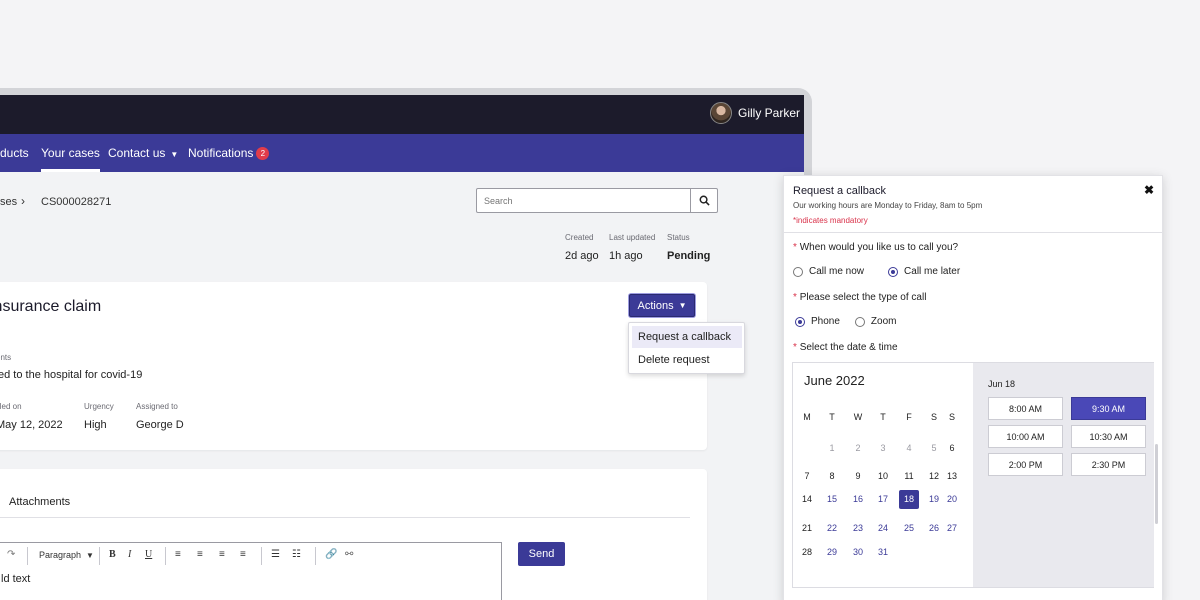 The image size is (1200, 600). I want to click on menu-item-request-callback: Request a callback, so click(687, 337).